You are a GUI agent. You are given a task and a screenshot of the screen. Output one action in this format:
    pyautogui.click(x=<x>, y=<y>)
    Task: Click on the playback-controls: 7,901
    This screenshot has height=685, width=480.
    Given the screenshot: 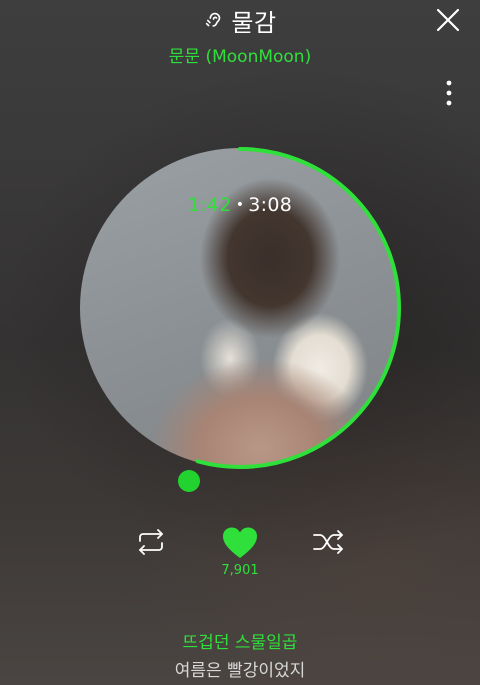 What is the action you would take?
    pyautogui.click(x=240, y=555)
    